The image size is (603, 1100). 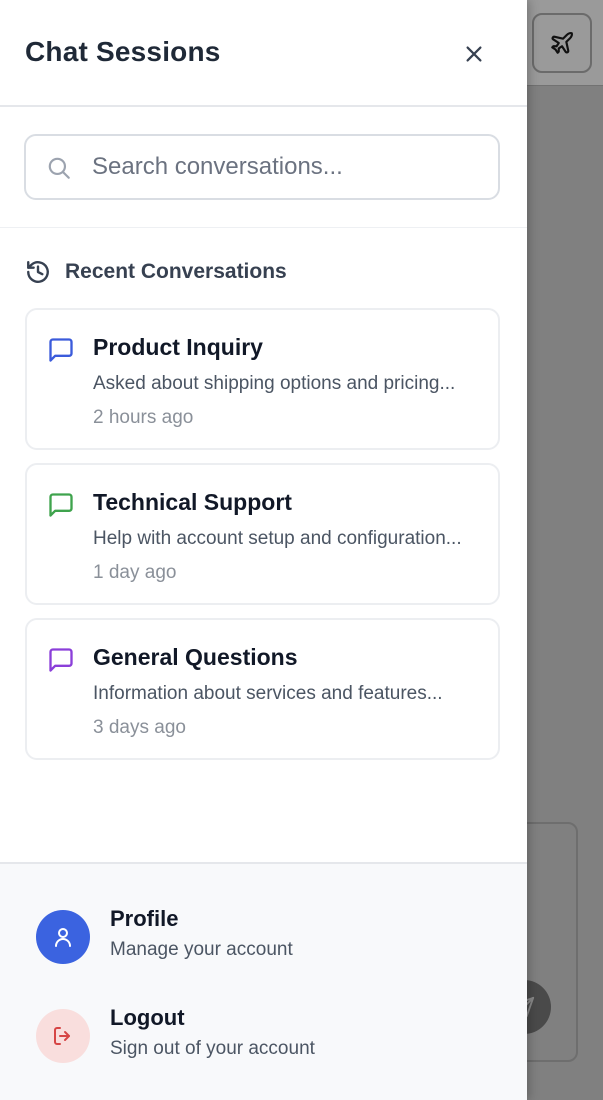 I want to click on profile-subtitle: Manage your account, so click(x=201, y=949).